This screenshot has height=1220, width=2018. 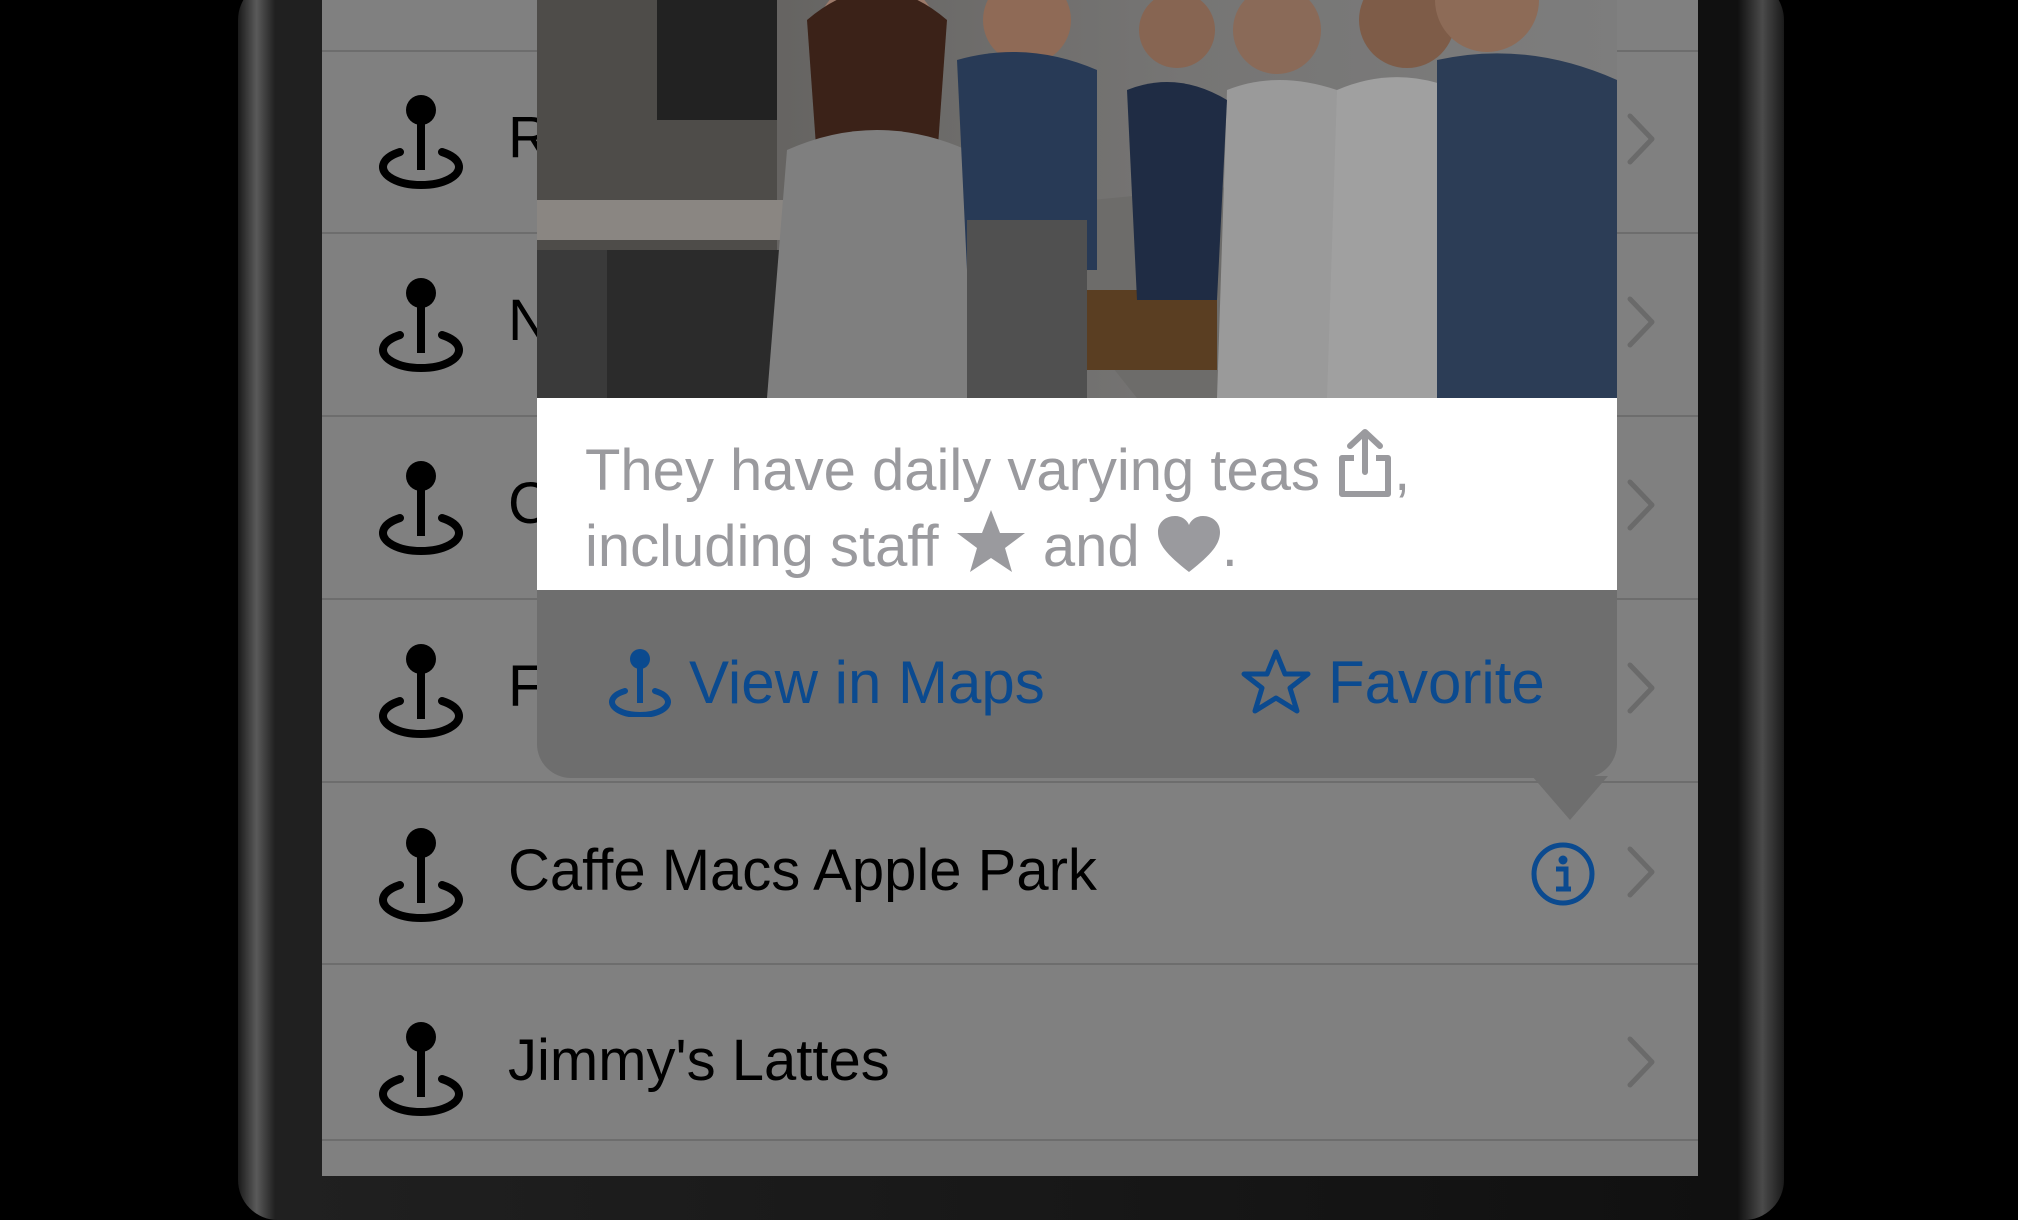 What do you see at coordinates (1077, 684) in the screenshot?
I see `popover-actions: View in Maps Favorite` at bounding box center [1077, 684].